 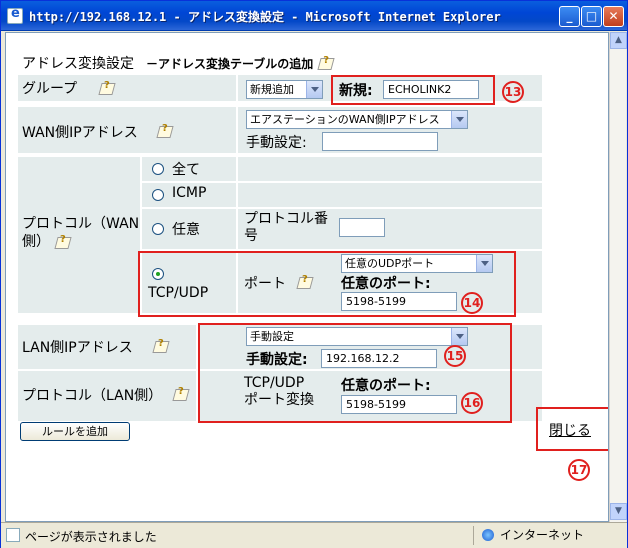 I want to click on annotation-badge-13: 13, so click(x=513, y=92).